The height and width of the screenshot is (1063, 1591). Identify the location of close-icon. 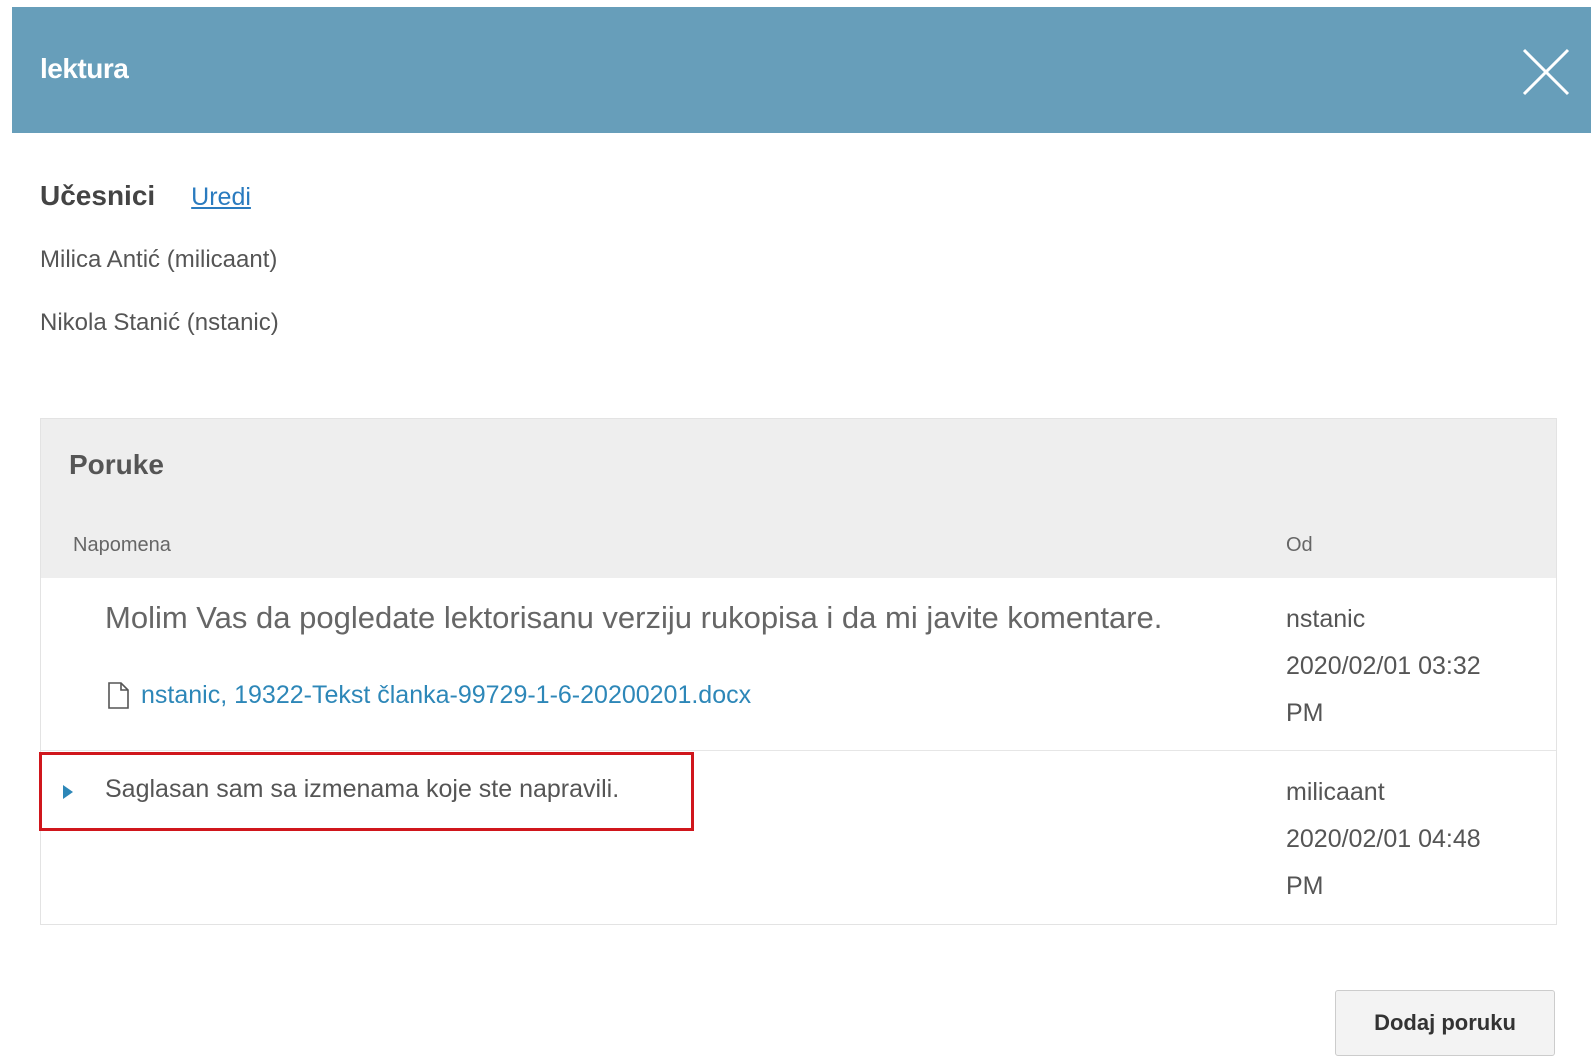
(1546, 72).